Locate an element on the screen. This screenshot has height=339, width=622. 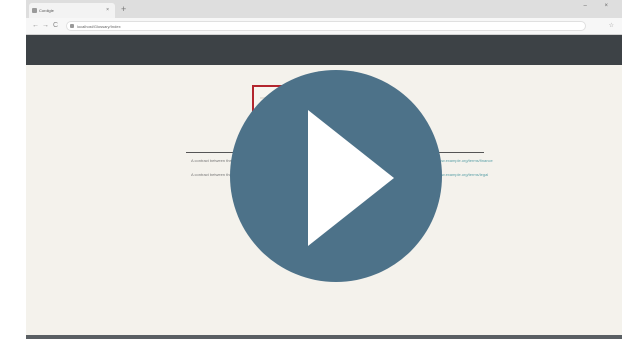
favicon-icon is located at coordinates (34, 10).